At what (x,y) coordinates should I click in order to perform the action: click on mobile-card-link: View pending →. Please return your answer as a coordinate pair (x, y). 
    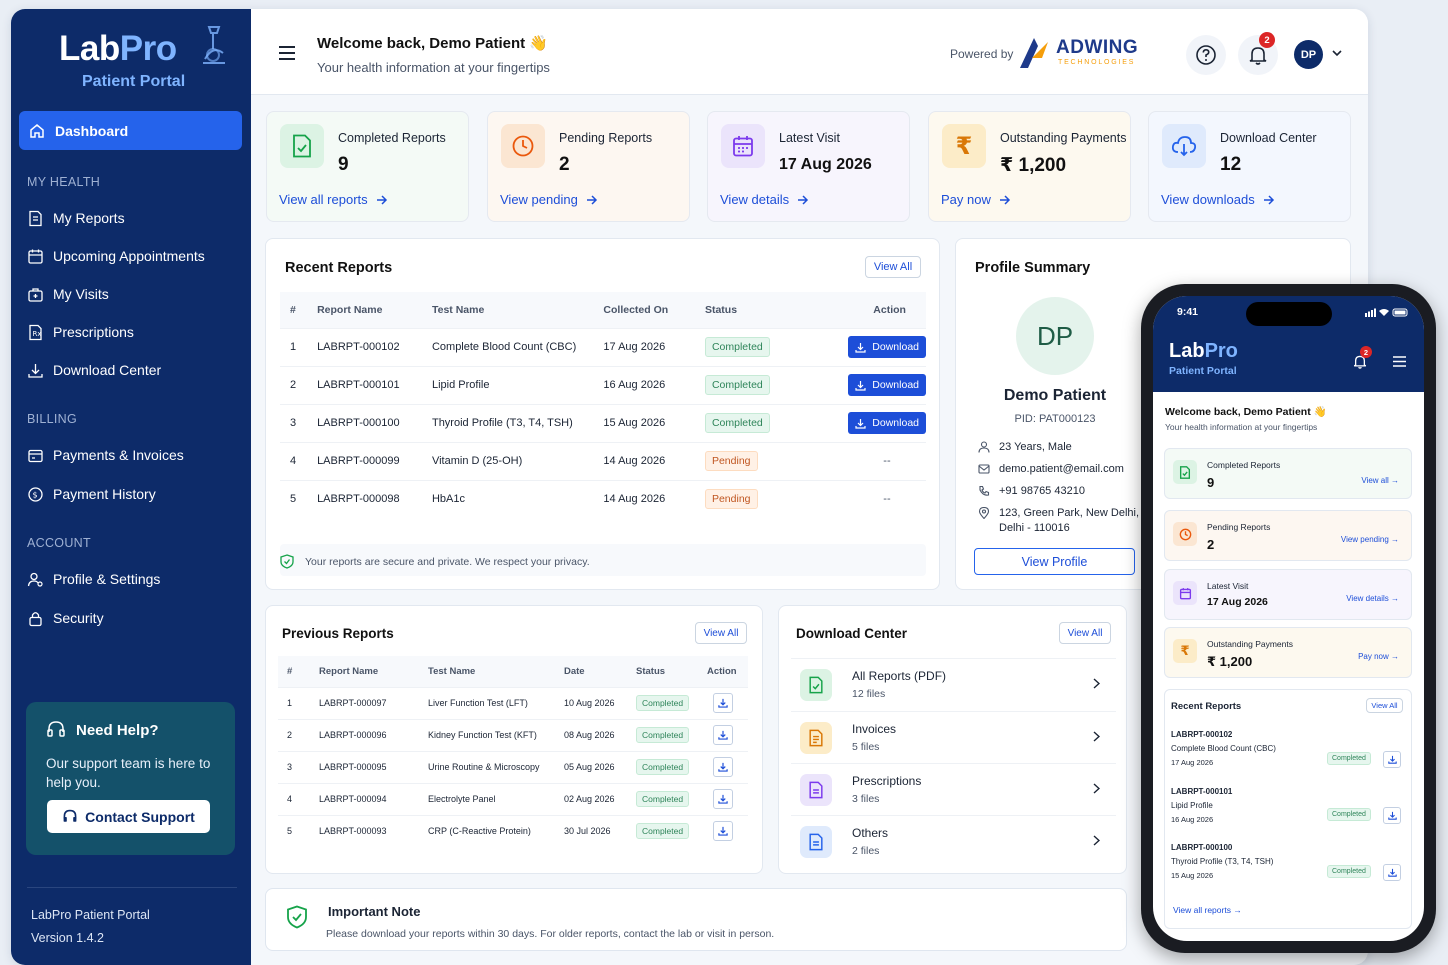
    Looking at the image, I should click on (1370, 539).